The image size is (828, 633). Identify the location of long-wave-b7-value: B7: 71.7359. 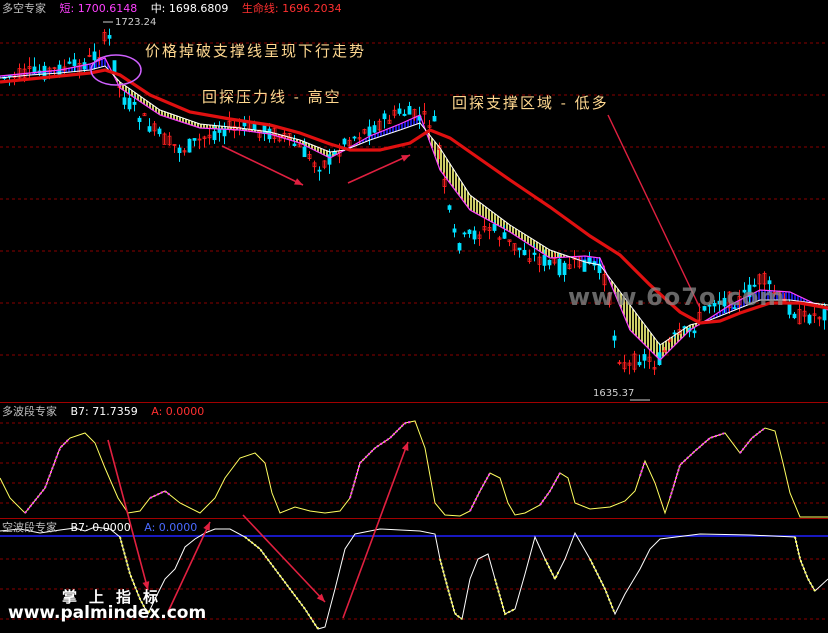
(104, 411).